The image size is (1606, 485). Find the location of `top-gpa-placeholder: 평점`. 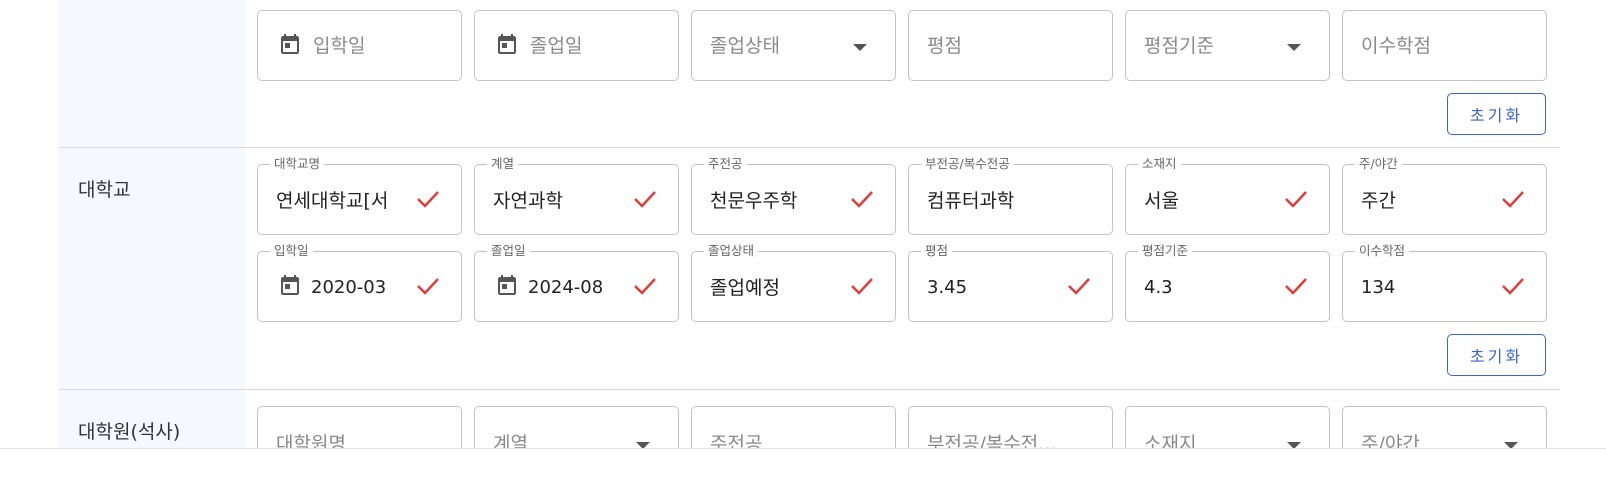

top-gpa-placeholder: 평점 is located at coordinates (944, 46).